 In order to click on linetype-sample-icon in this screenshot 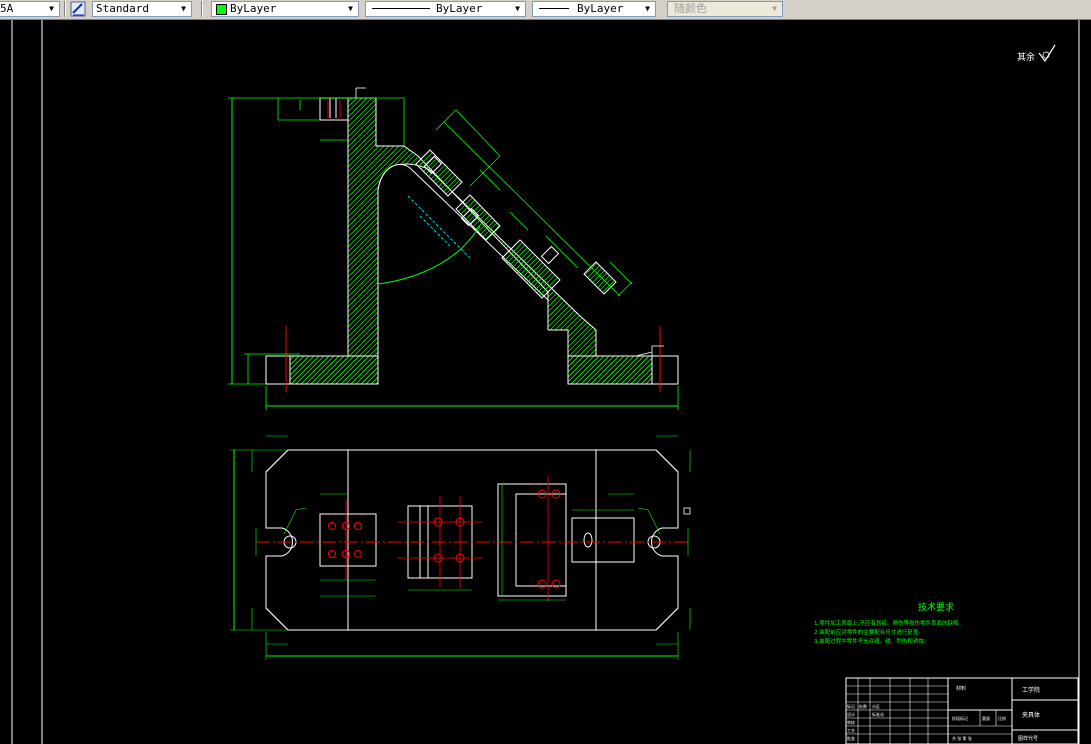, I will do `click(401, 8)`.